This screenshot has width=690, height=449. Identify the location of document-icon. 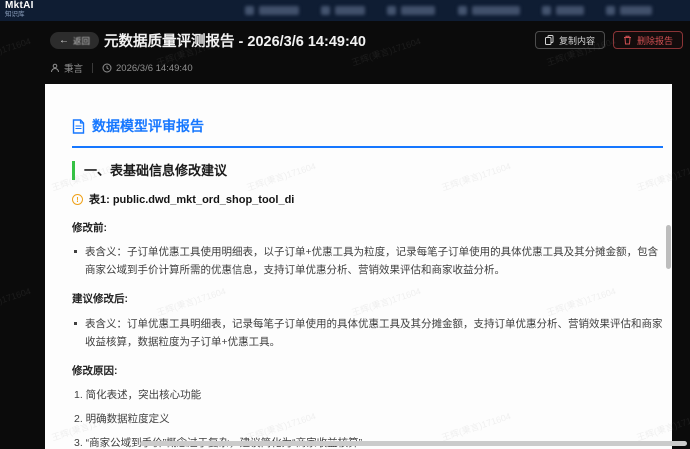
(78, 126).